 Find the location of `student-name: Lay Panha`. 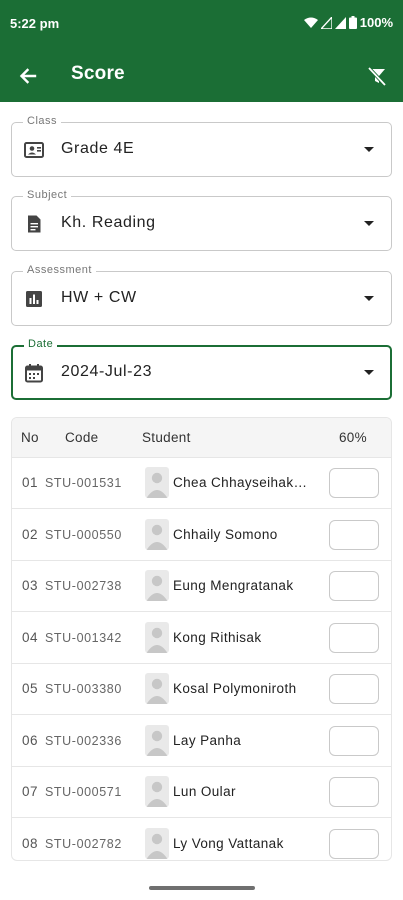

student-name: Lay Panha is located at coordinates (207, 740).